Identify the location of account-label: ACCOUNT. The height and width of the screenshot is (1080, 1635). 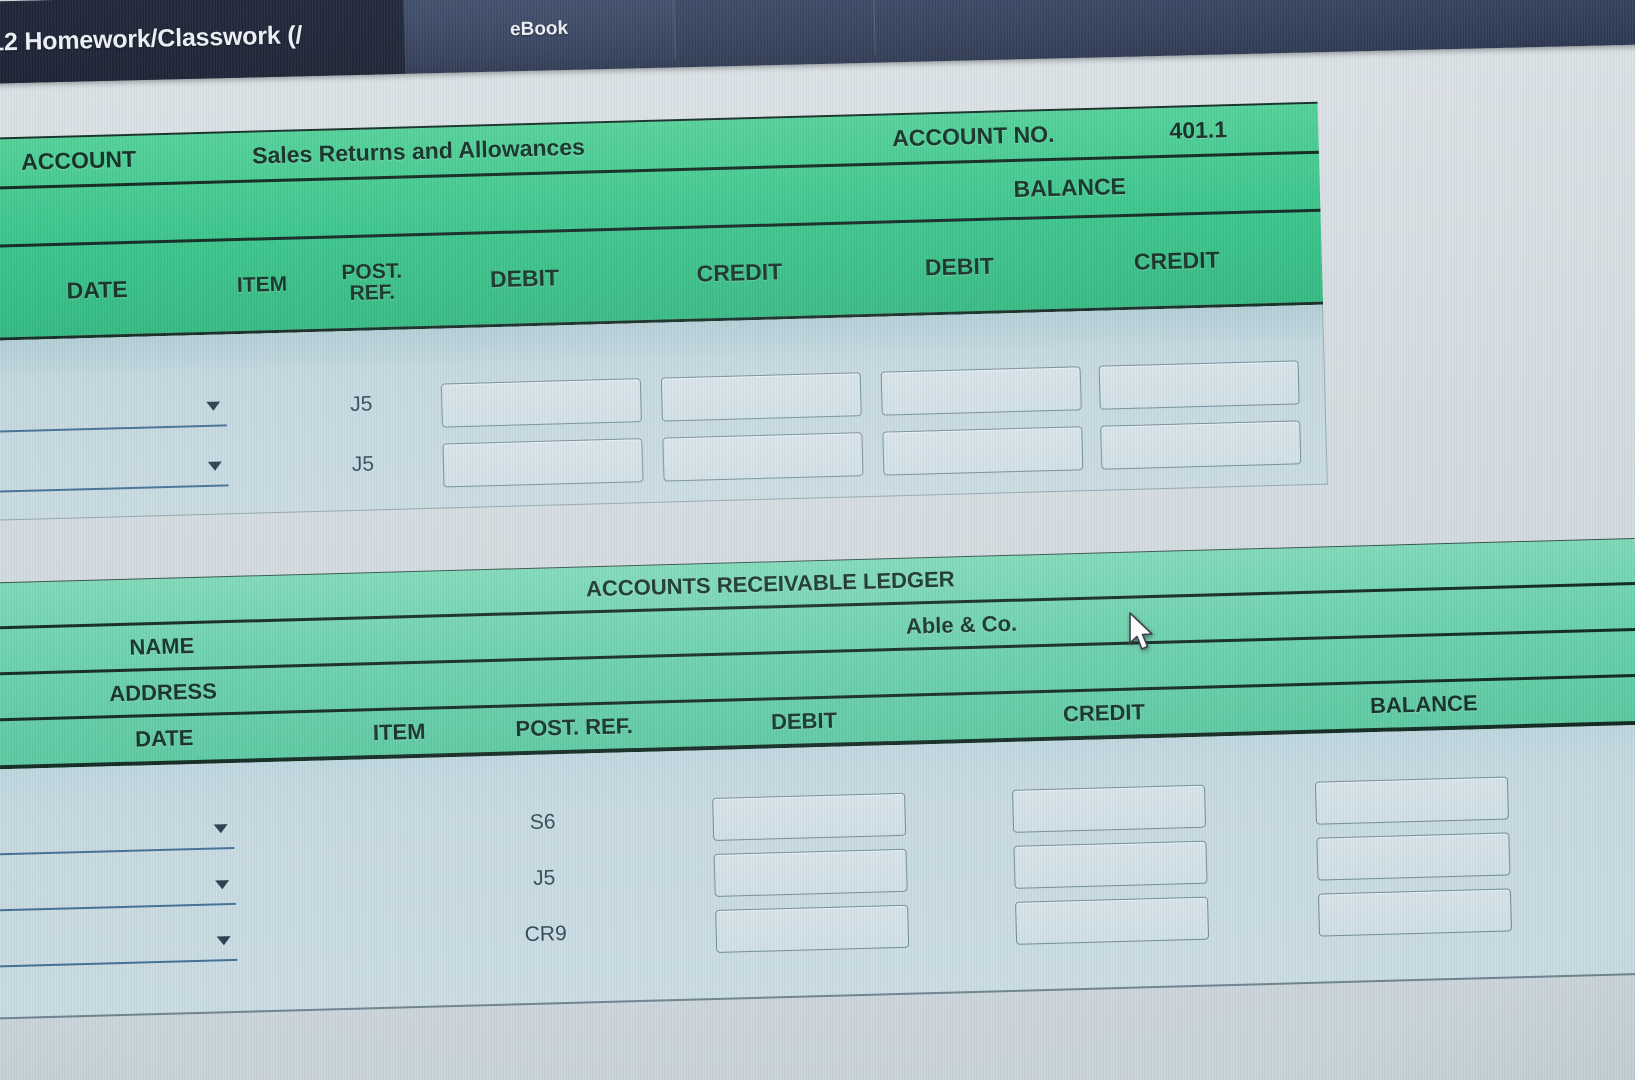
(78, 160).